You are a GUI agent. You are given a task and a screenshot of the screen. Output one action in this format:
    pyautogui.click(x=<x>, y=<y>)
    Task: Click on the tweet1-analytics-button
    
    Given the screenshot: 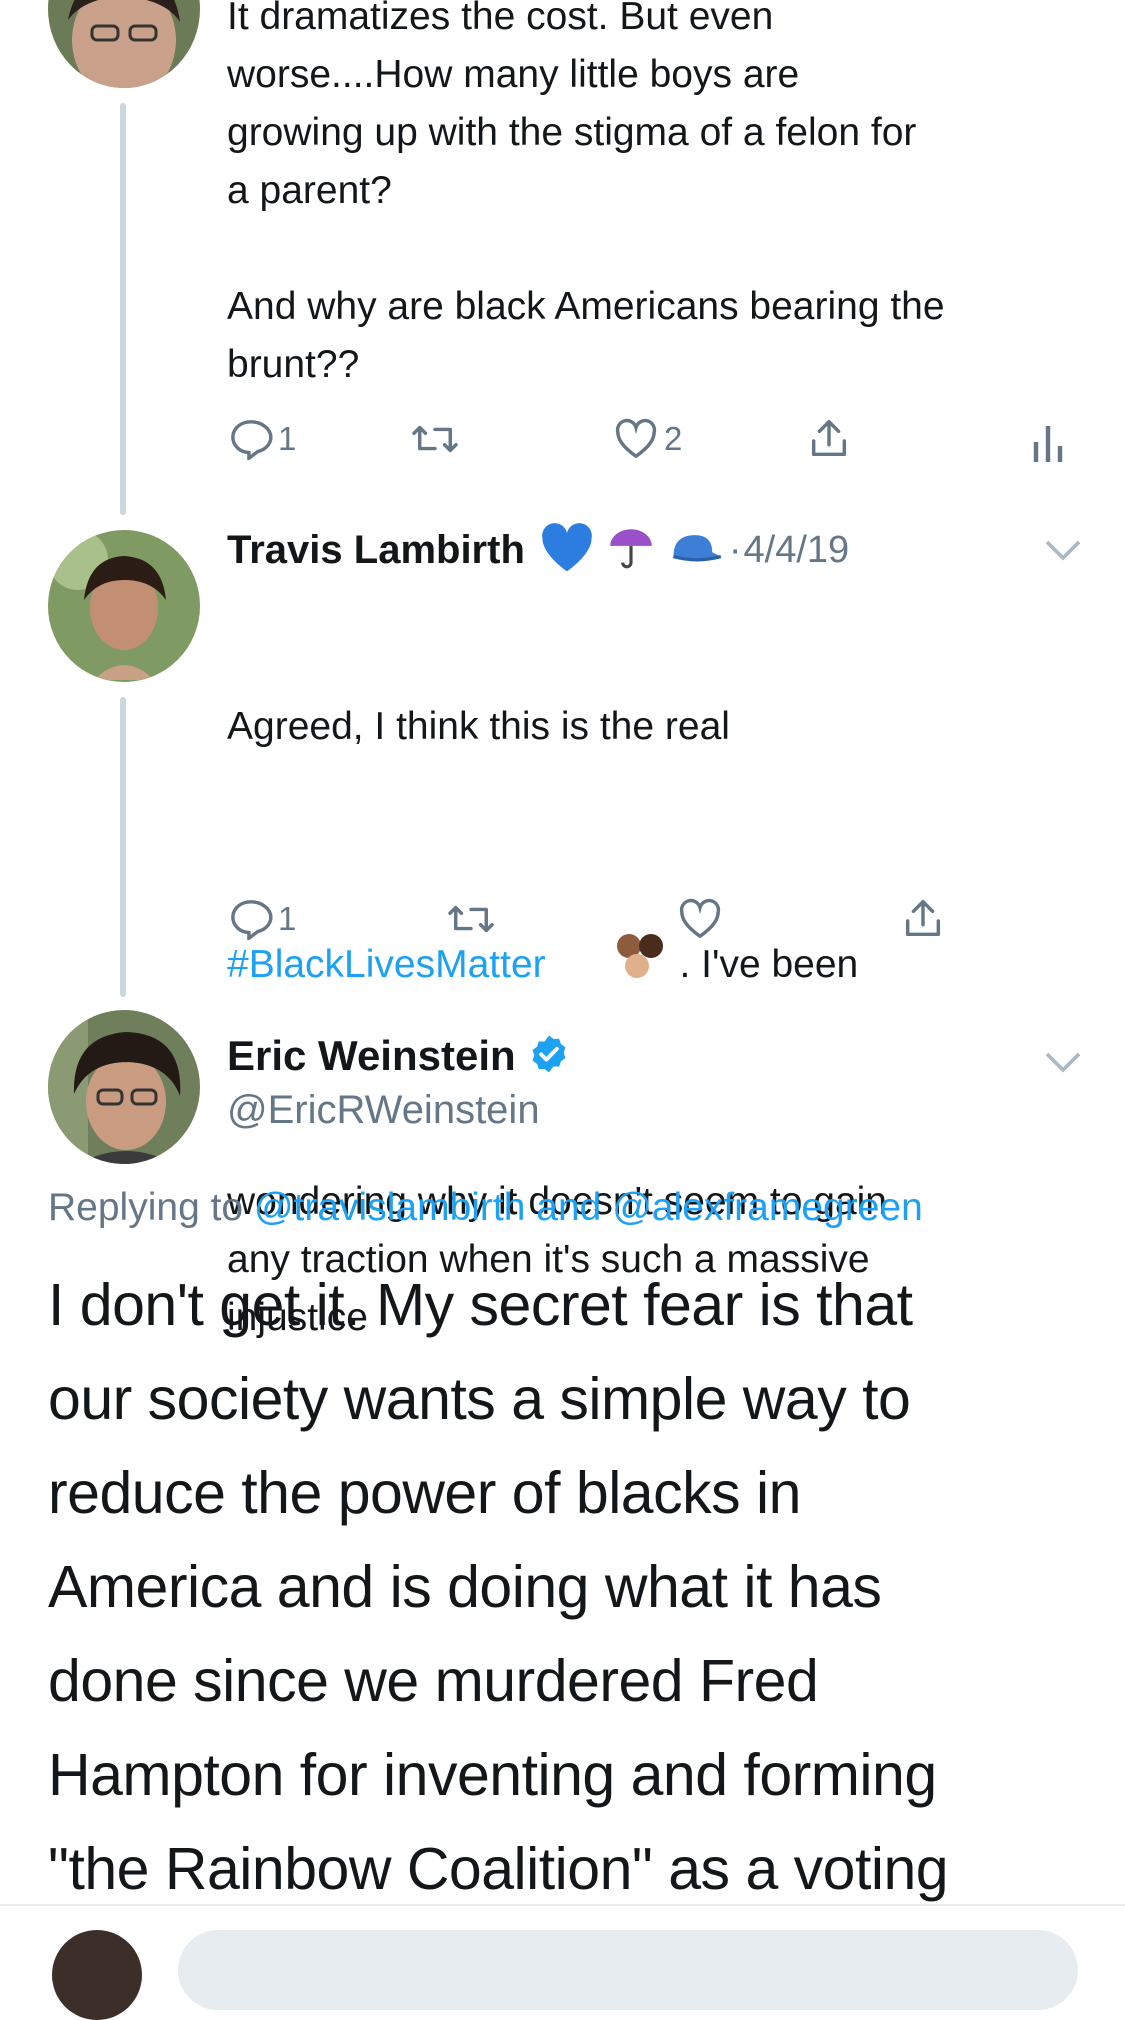 What is the action you would take?
    pyautogui.click(x=1048, y=440)
    